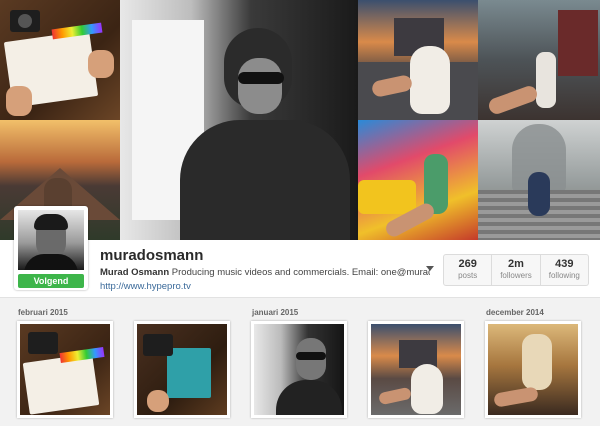 The image size is (600, 426). What do you see at coordinates (564, 275) in the screenshot?
I see `stat-label: following` at bounding box center [564, 275].